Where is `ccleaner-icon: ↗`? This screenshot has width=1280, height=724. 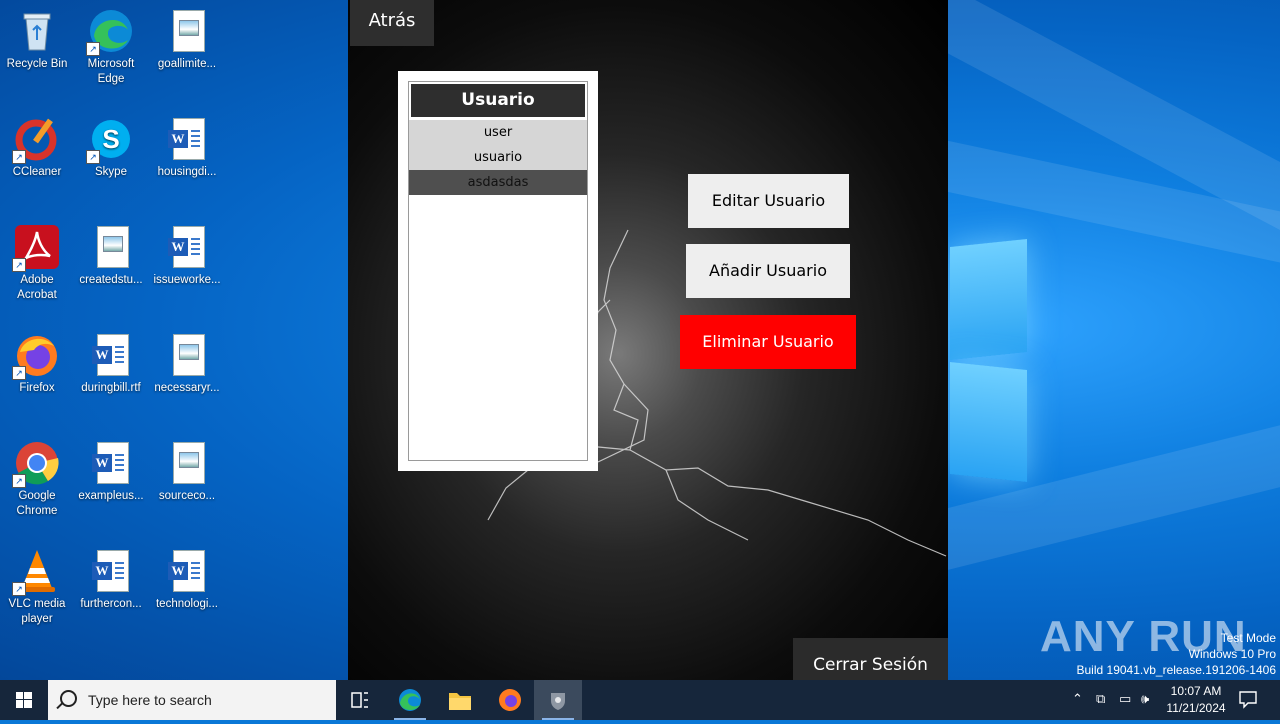
ccleaner-icon: ↗ is located at coordinates (36, 140).